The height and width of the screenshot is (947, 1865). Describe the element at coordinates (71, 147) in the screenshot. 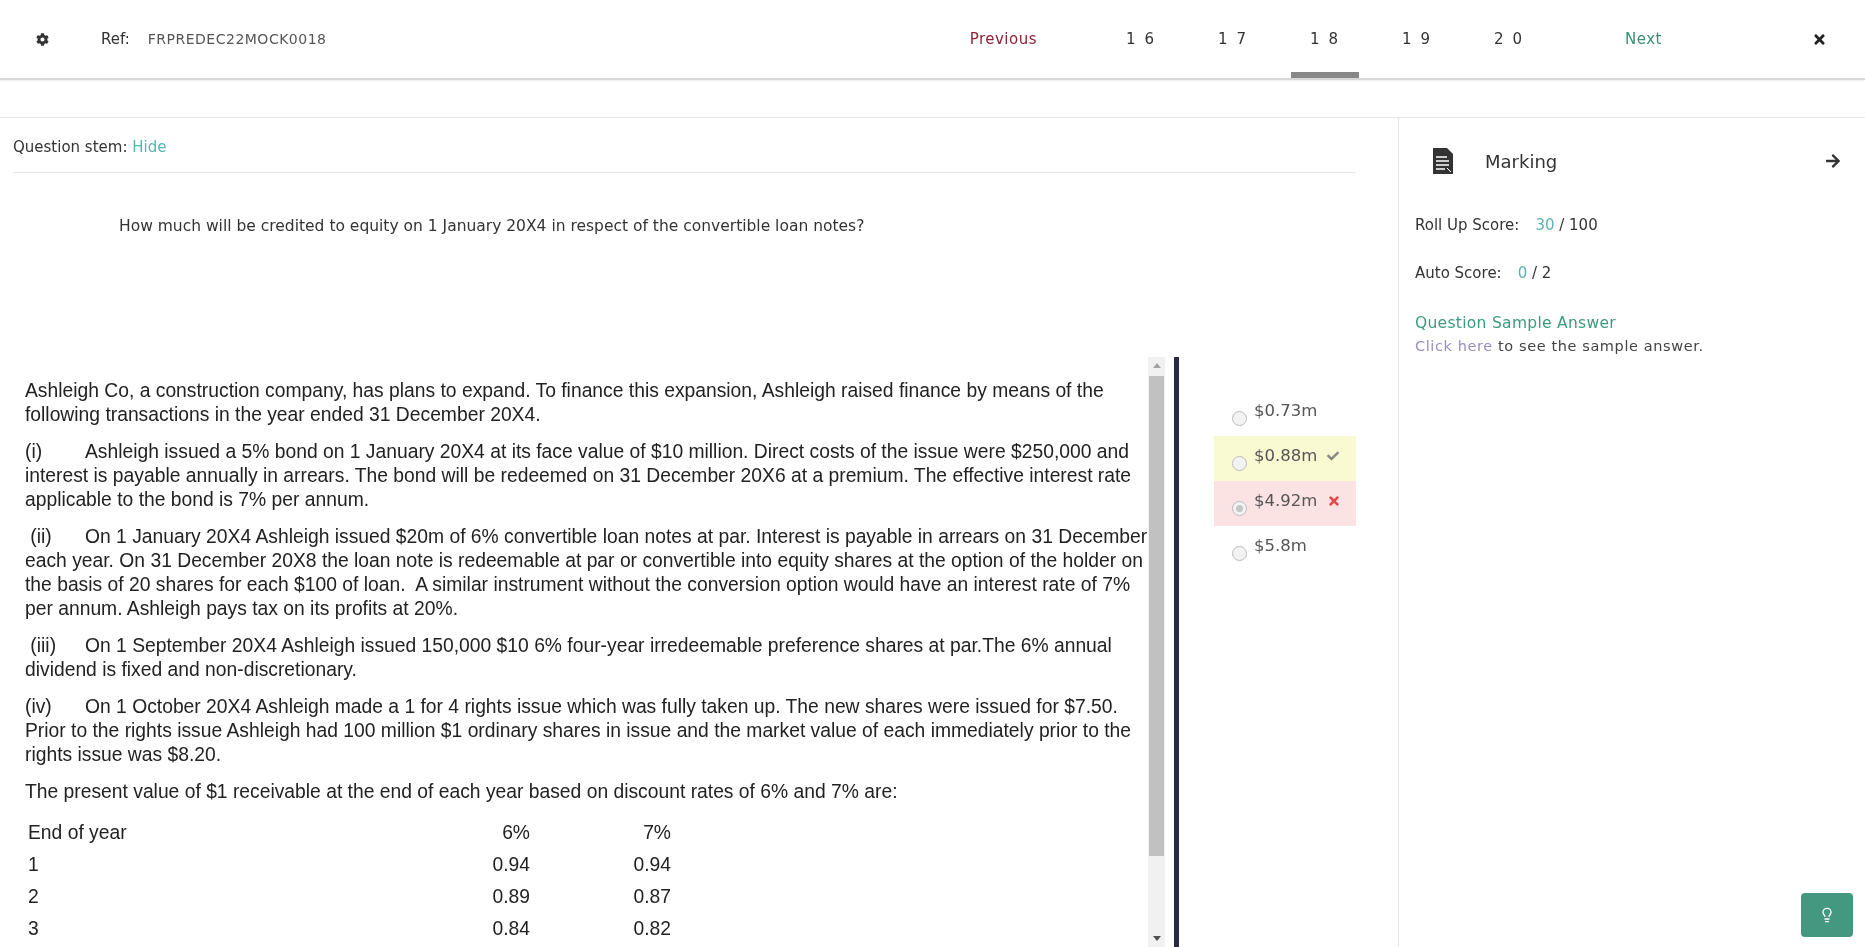

I see `stem-label: Question stem:` at that location.